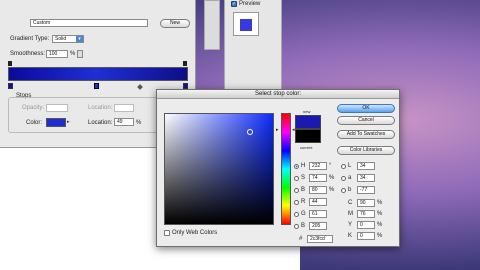 The image size is (480, 270). I want to click on saturation-field: 74, so click(318, 178).